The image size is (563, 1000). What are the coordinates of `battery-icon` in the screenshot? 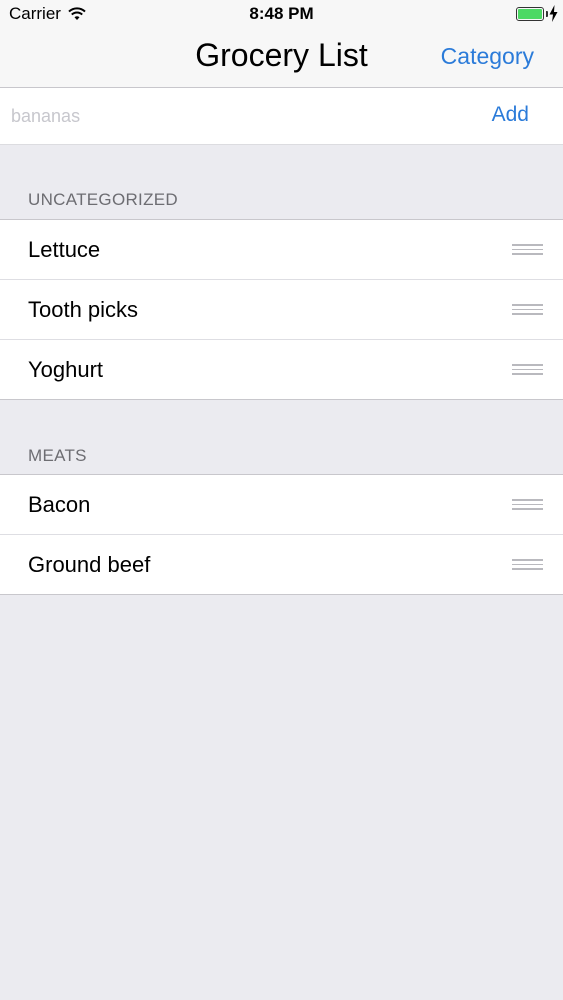 It's located at (530, 14).